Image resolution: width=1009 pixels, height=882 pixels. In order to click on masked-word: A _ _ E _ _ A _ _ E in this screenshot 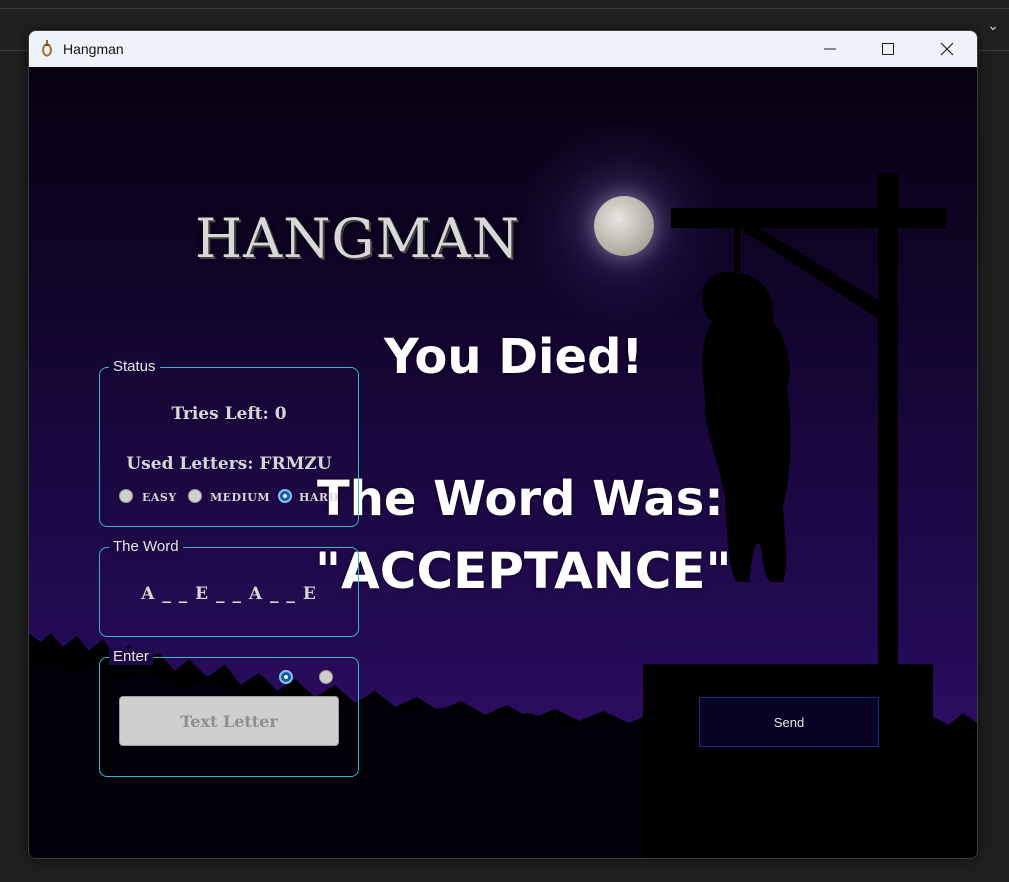, I will do `click(229, 594)`.